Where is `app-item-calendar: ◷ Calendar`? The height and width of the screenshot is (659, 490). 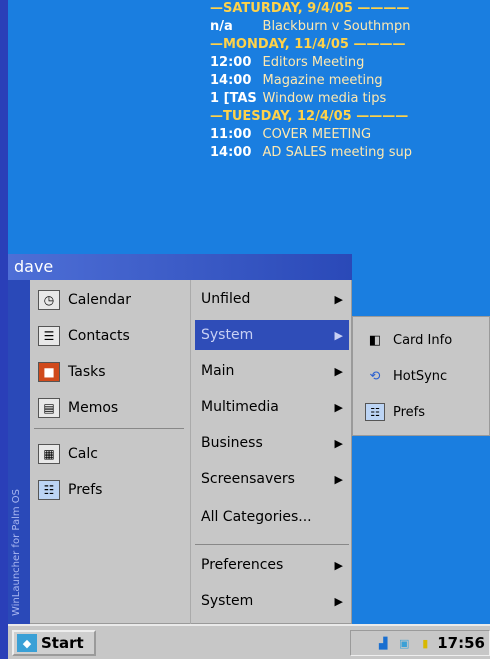 app-item-calendar: ◷ Calendar is located at coordinates (84, 300).